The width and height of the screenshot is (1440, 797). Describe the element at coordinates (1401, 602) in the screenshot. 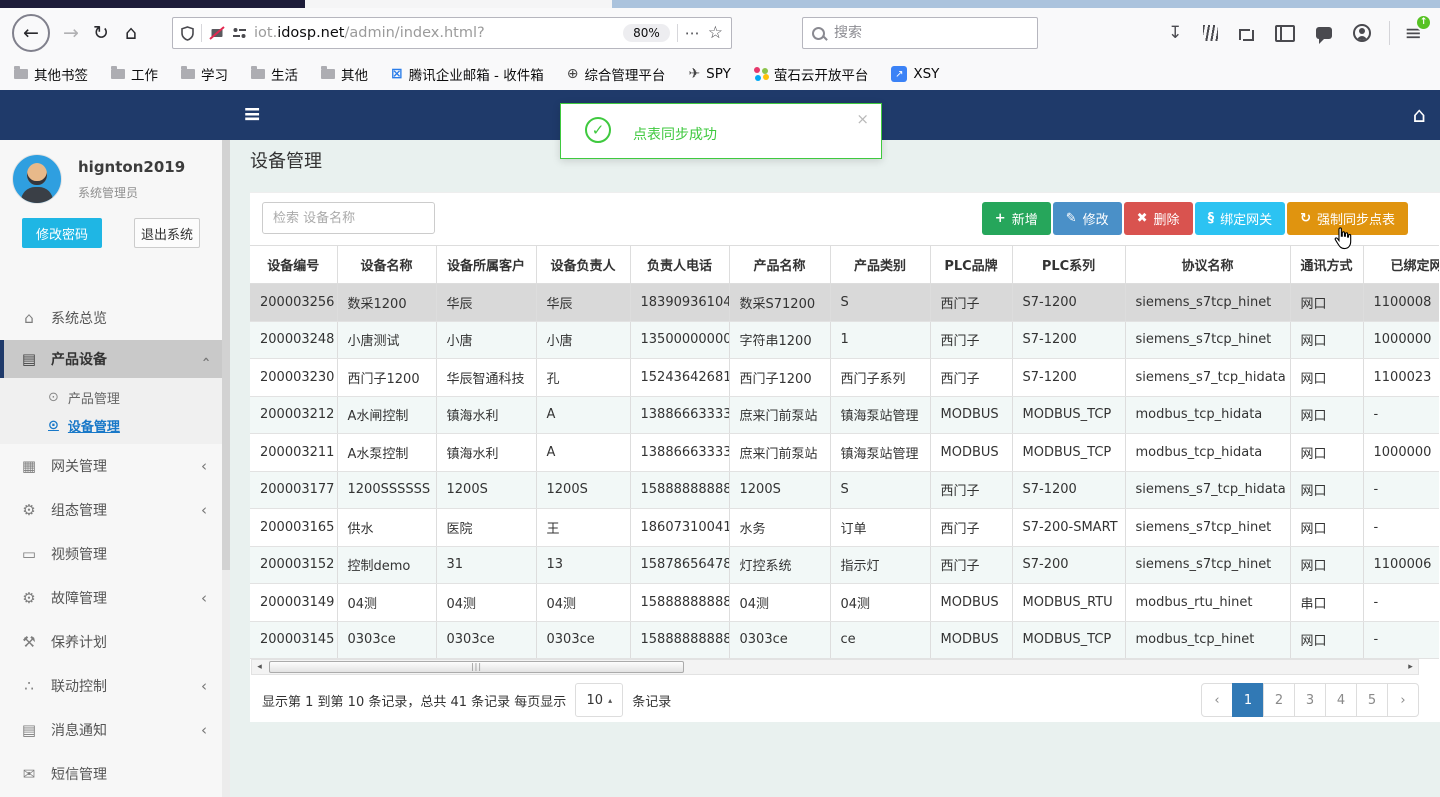

I see `table-cell: -` at that location.